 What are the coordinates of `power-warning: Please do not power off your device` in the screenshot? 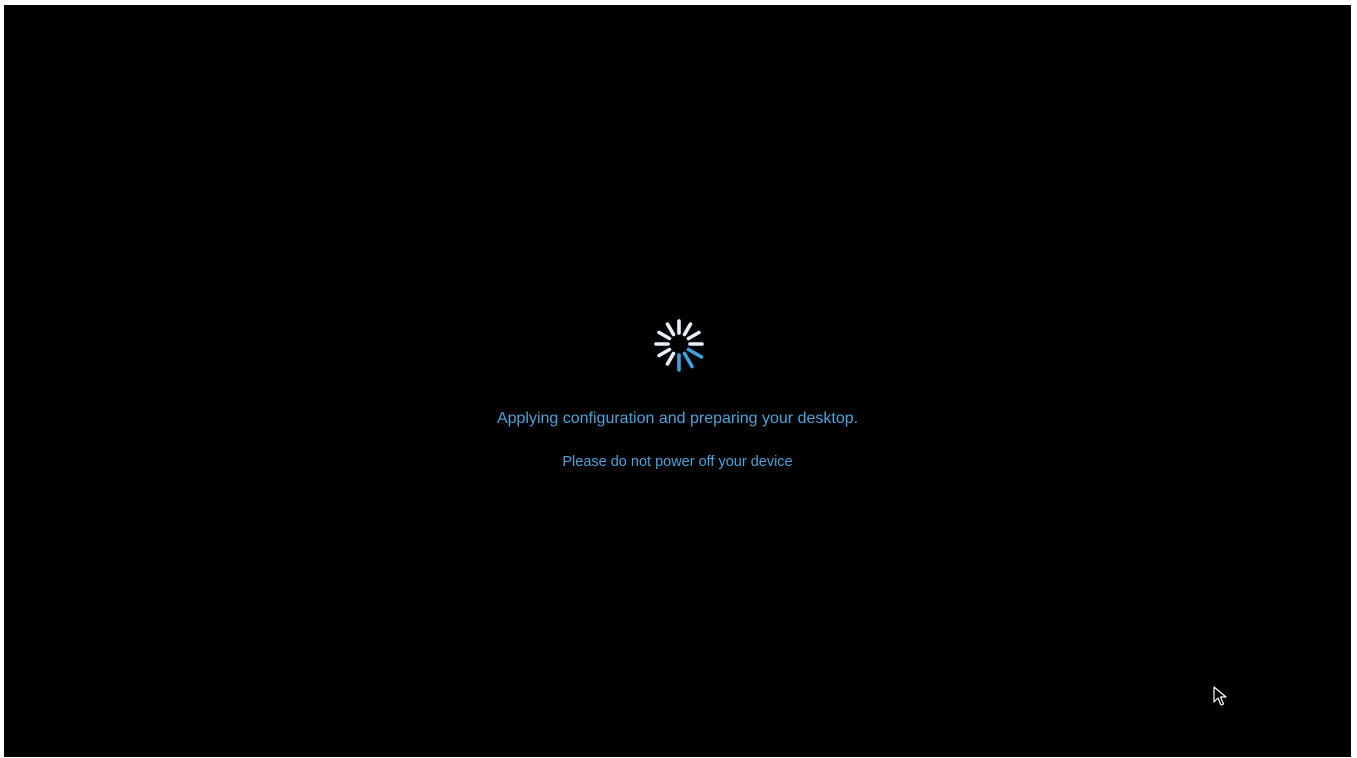 It's located at (677, 462).